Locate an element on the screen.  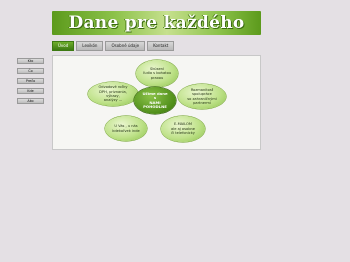
bubble-center-text: Učíme dane s NAMI POHODLNE is located at coordinates (155, 99).